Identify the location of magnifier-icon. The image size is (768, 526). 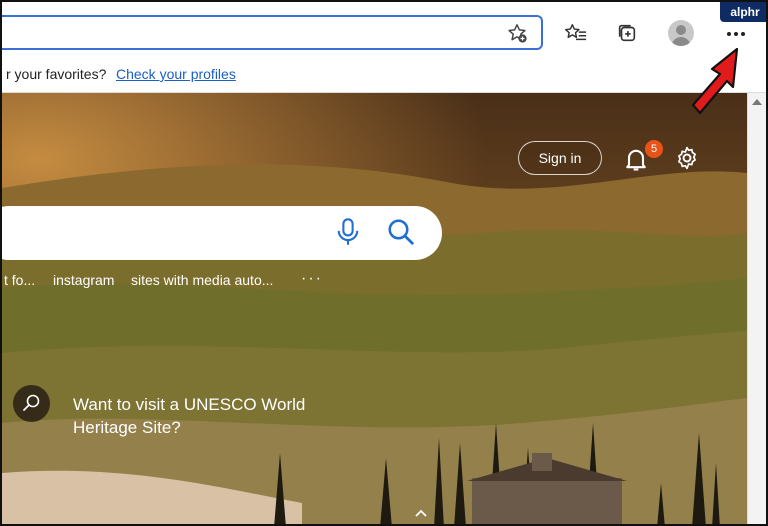
(31, 402).